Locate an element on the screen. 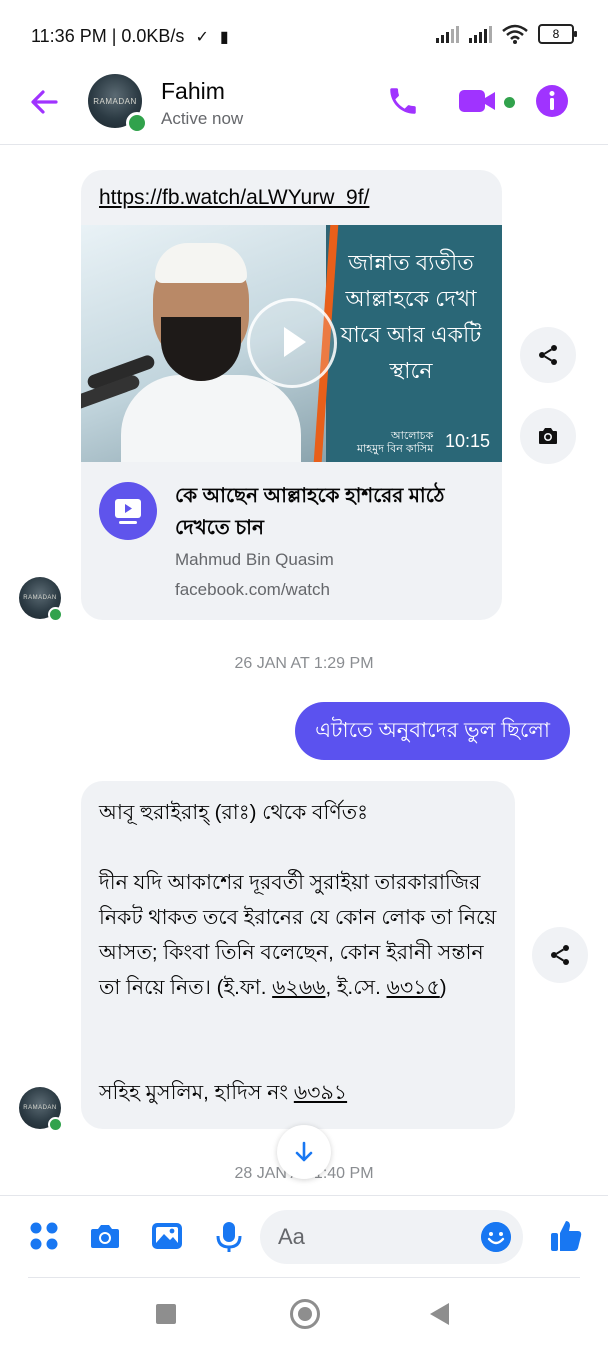 This screenshot has height=1350, width=608. wifi-icon is located at coordinates (515, 34).